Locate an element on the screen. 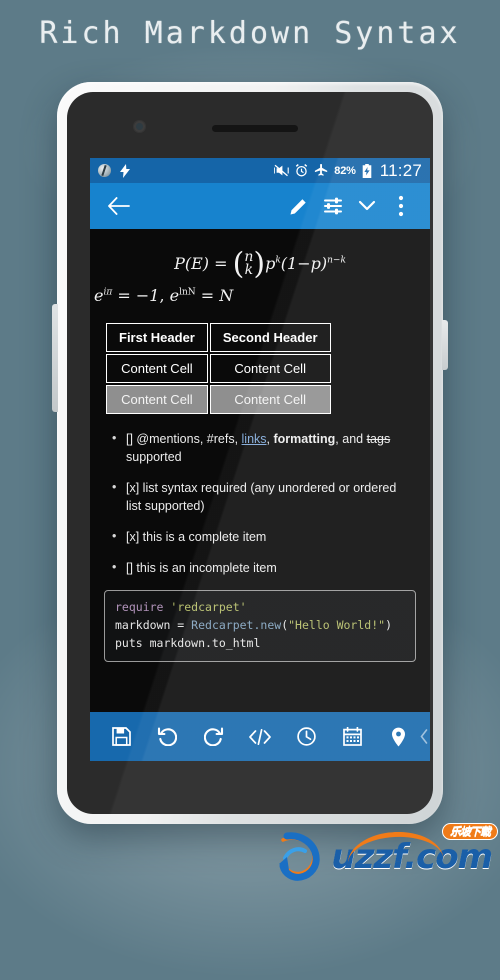 The height and width of the screenshot is (980, 500). chevron-down-icon is located at coordinates (367, 206).